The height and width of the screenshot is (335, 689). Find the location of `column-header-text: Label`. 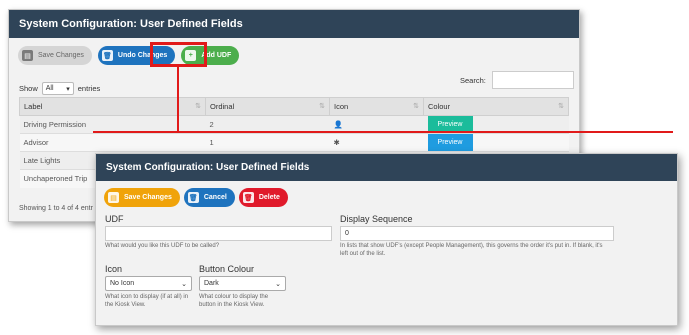

column-header-text: Label is located at coordinates (33, 106).